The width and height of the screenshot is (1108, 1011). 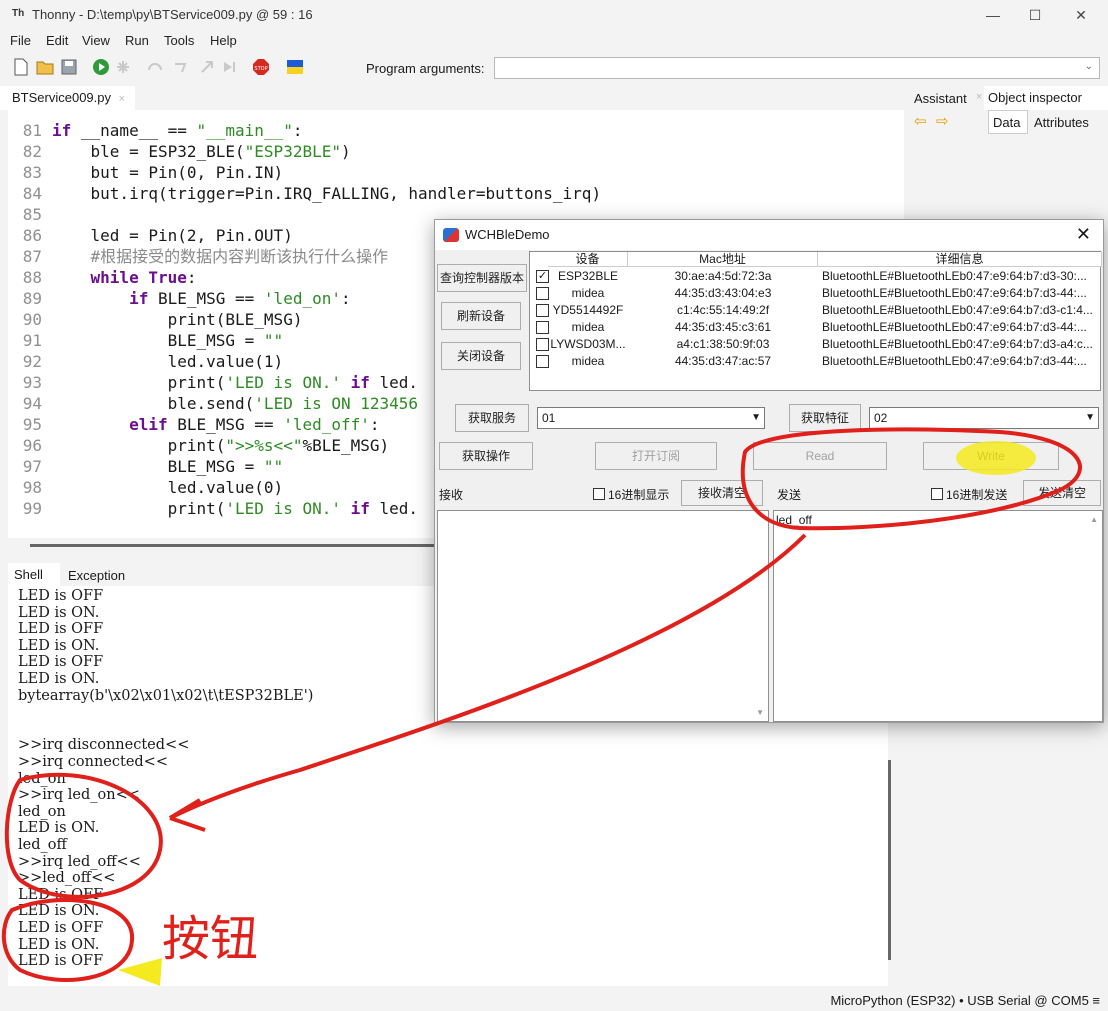 I want to click on step-over-icon, so click(x=155, y=67).